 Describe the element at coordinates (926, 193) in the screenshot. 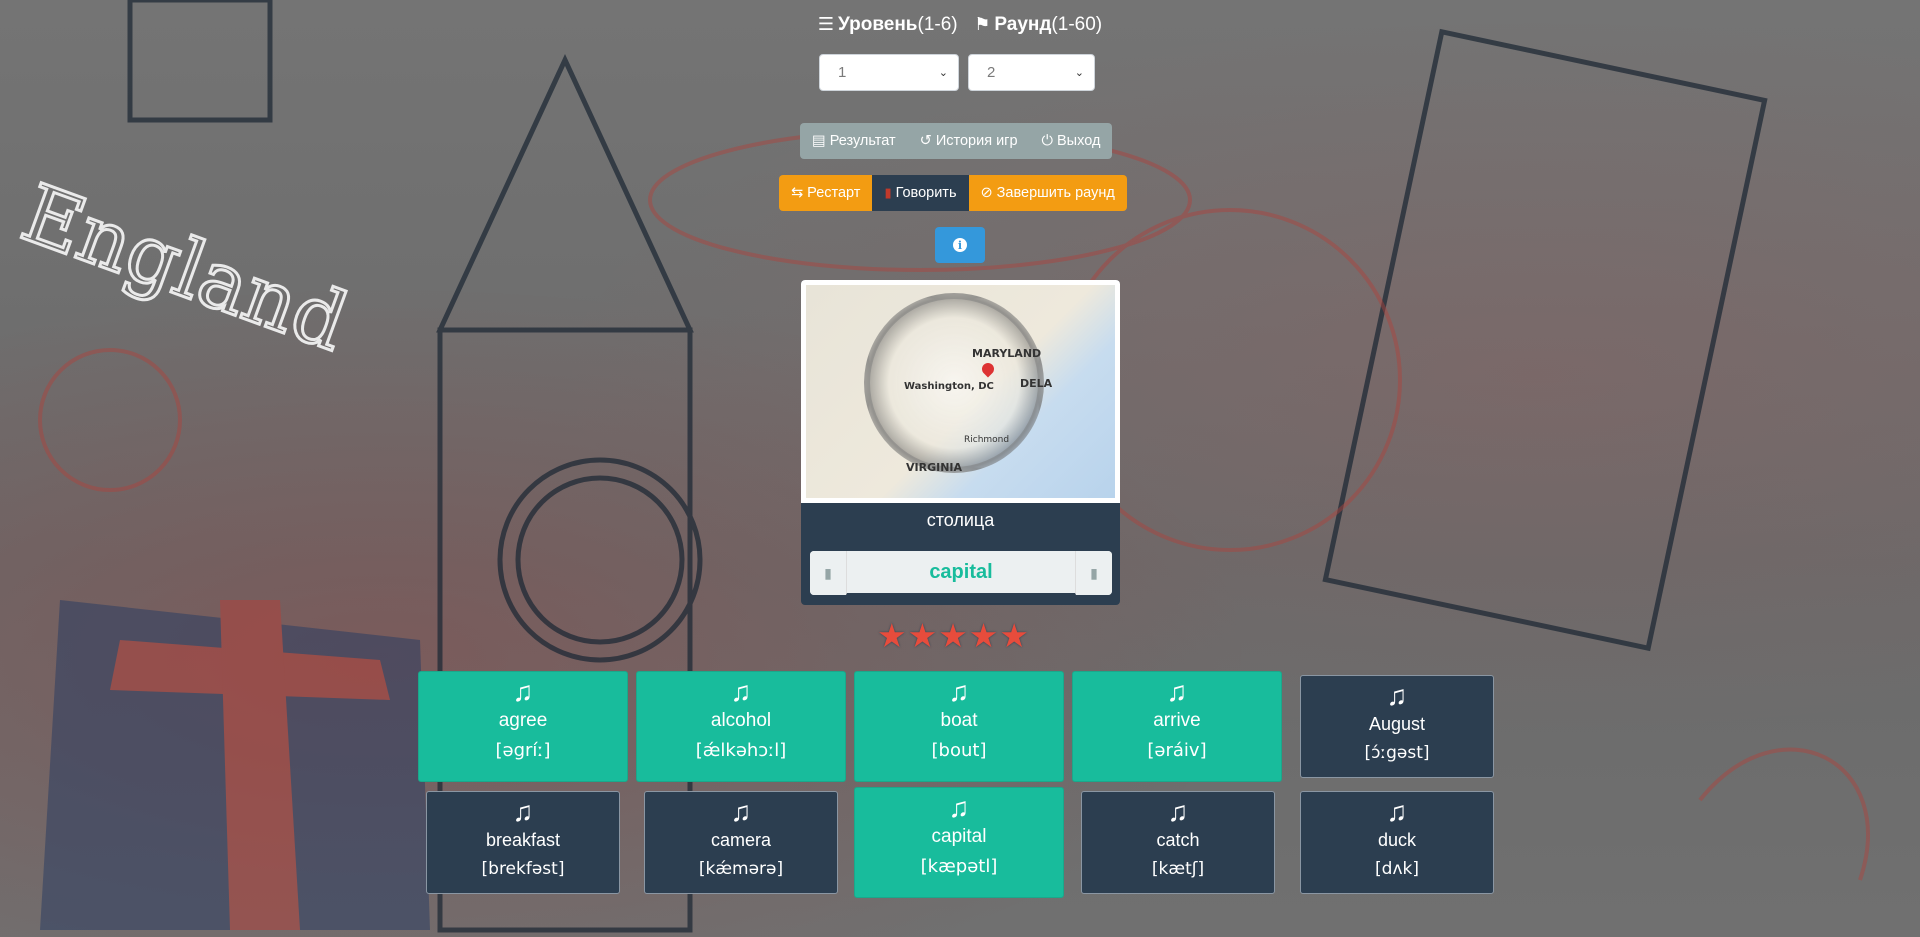

I see `speak-button-label: Говорить` at that location.